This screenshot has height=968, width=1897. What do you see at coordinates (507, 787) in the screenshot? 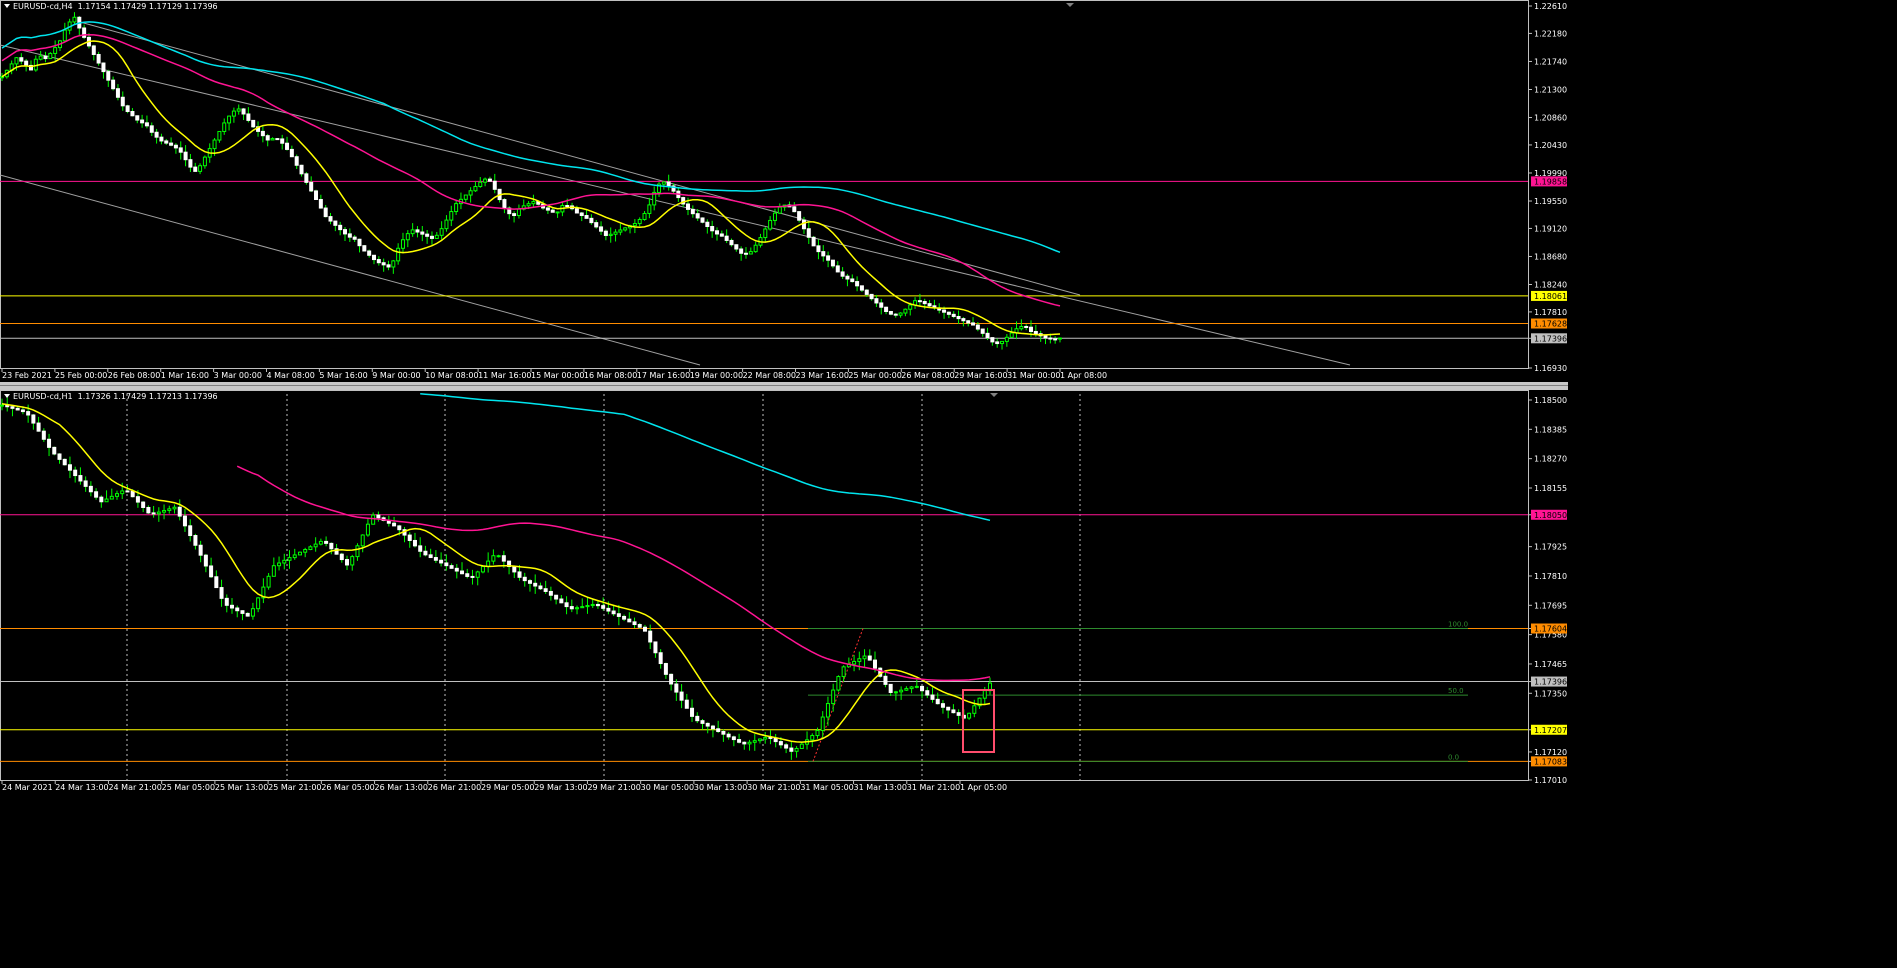
I see `time-tick-label: 29 Mar 05:00` at bounding box center [507, 787].